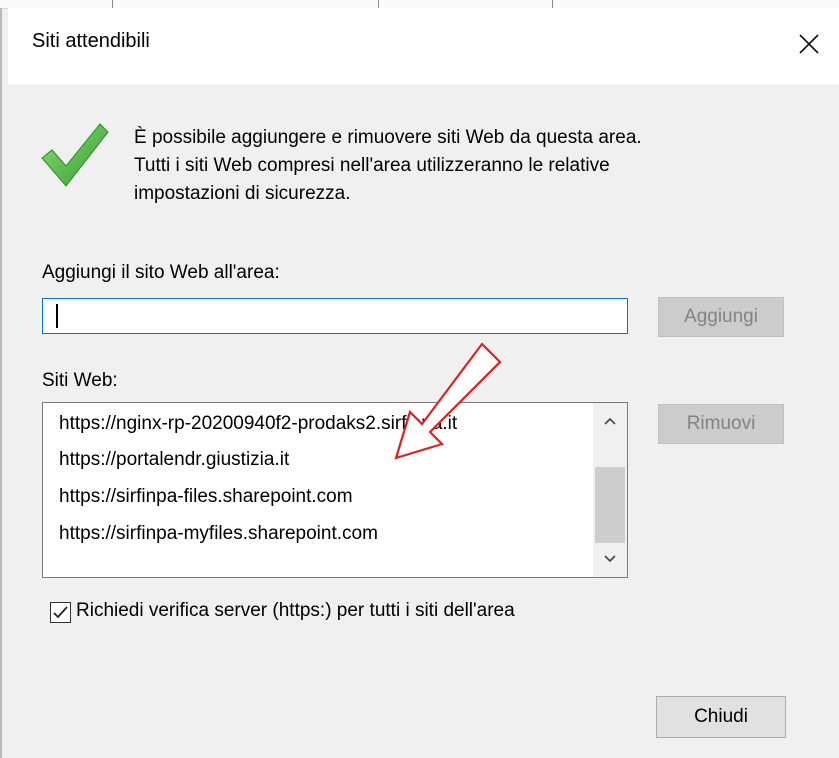 The width and height of the screenshot is (839, 758). I want to click on checkmark-icon, so click(60, 612).